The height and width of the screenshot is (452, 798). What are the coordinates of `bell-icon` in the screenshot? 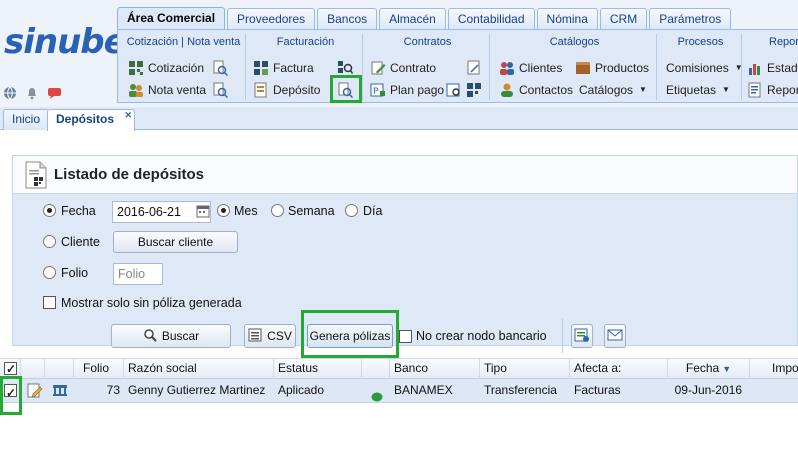 It's located at (32, 93).